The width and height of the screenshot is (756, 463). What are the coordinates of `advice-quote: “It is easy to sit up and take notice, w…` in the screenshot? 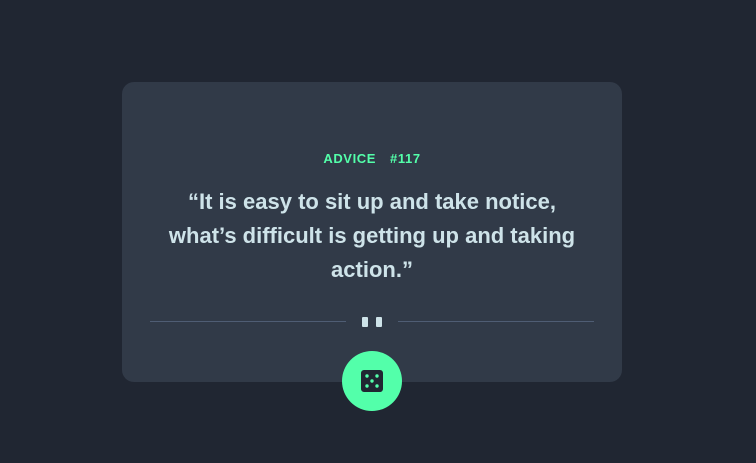 It's located at (372, 235).